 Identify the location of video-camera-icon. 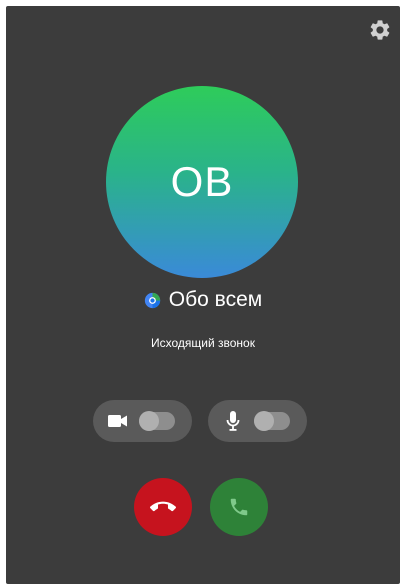
(118, 421).